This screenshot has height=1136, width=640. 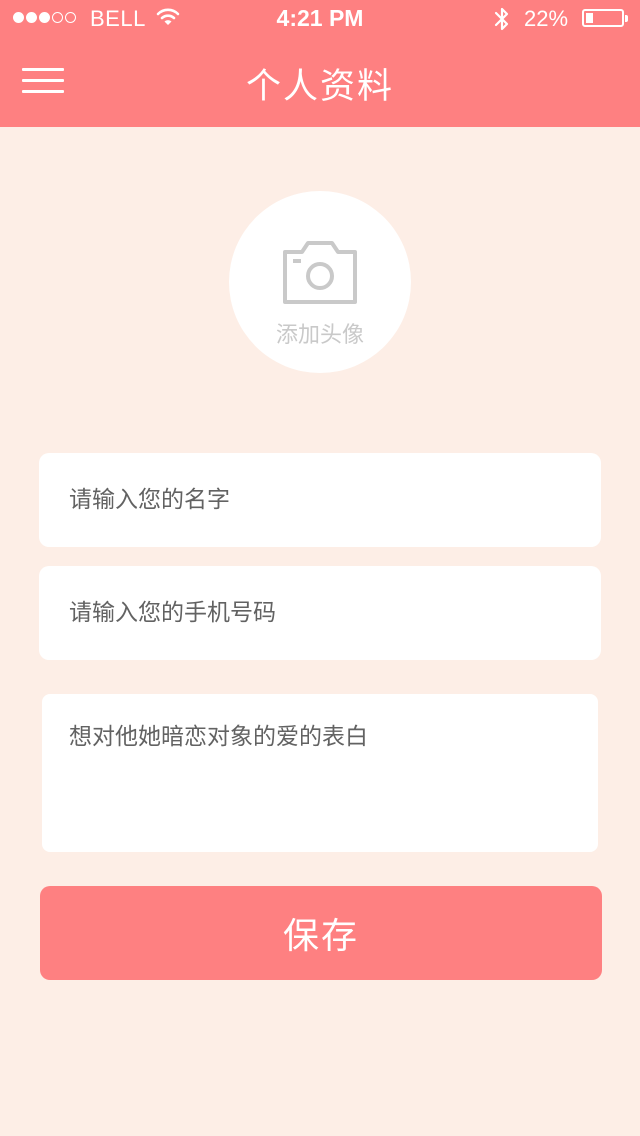 I want to click on battery-level-fill, so click(x=589, y=18).